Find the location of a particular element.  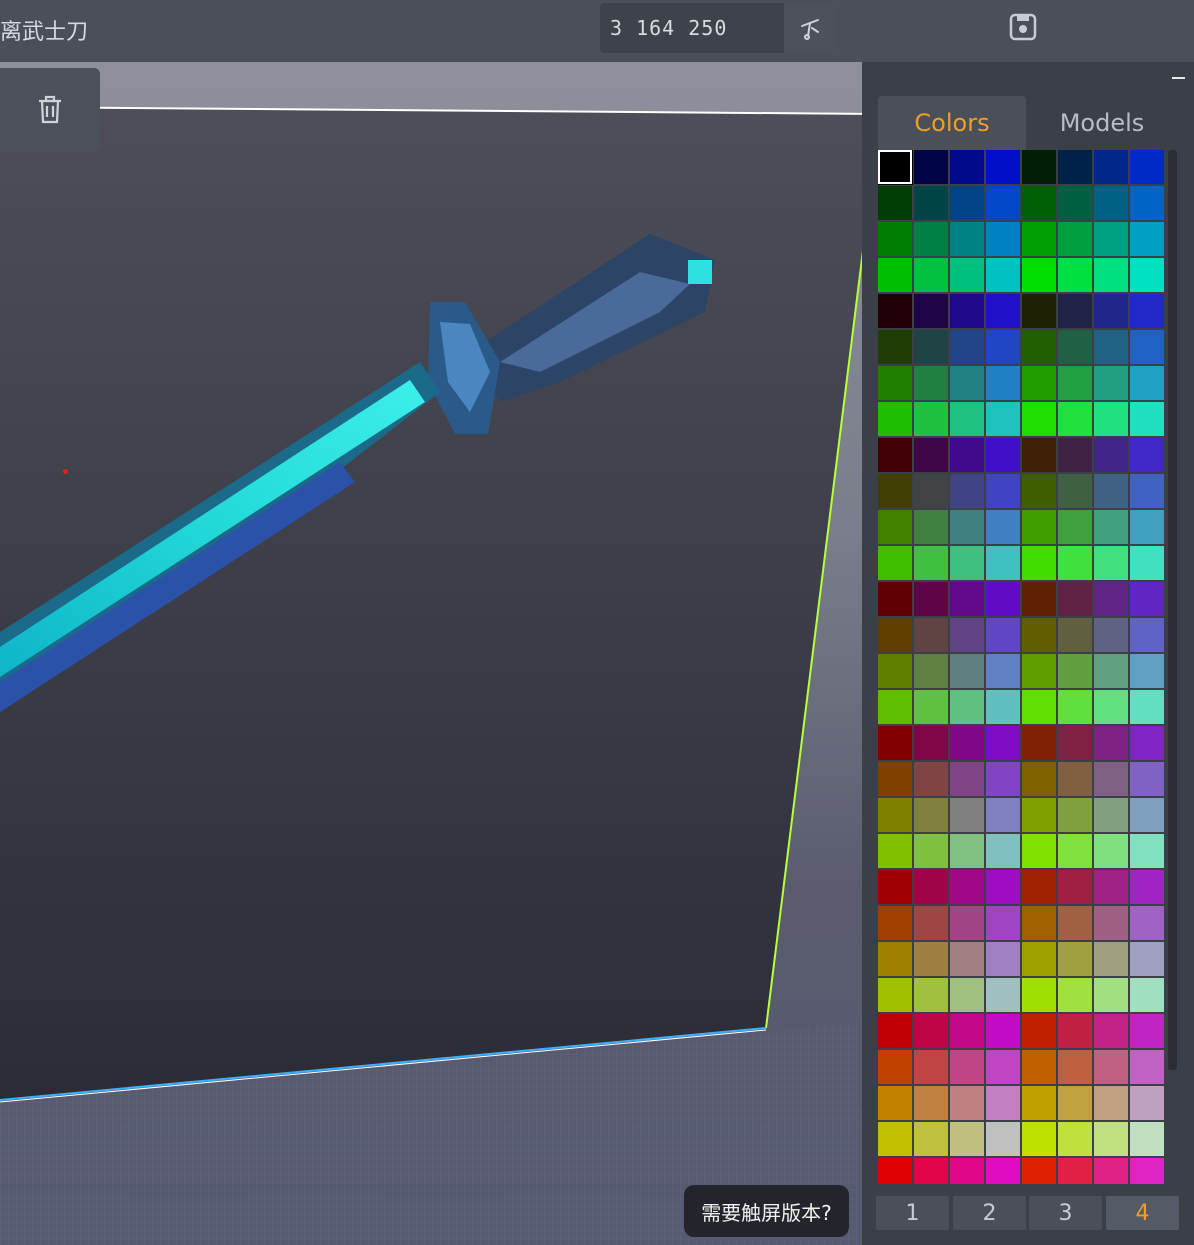

palette-scrollbar is located at coordinates (1172, 610).